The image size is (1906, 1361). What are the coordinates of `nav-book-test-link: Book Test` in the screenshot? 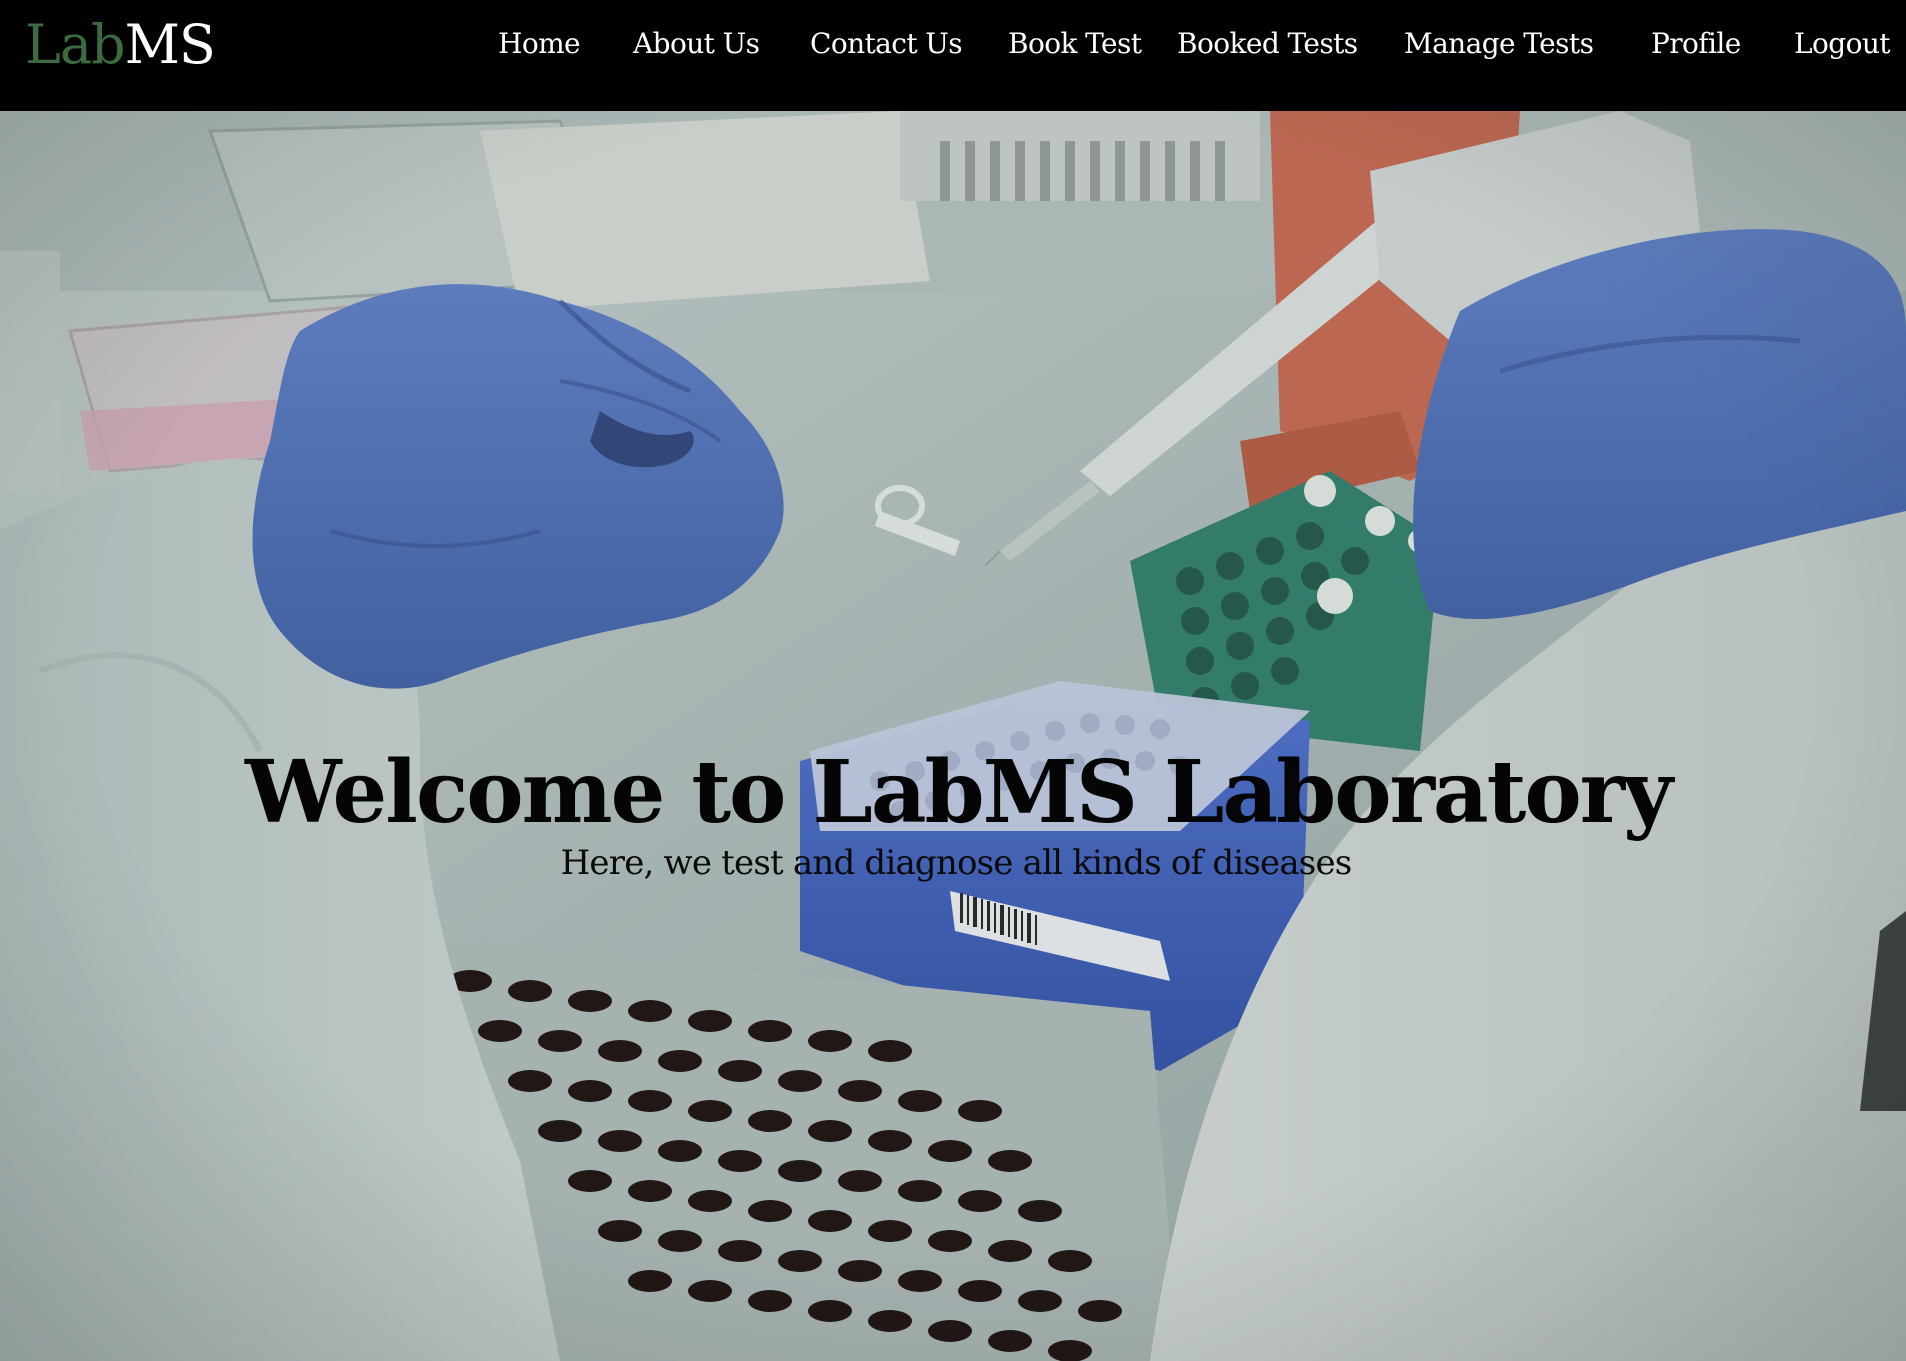 It's located at (1075, 44).